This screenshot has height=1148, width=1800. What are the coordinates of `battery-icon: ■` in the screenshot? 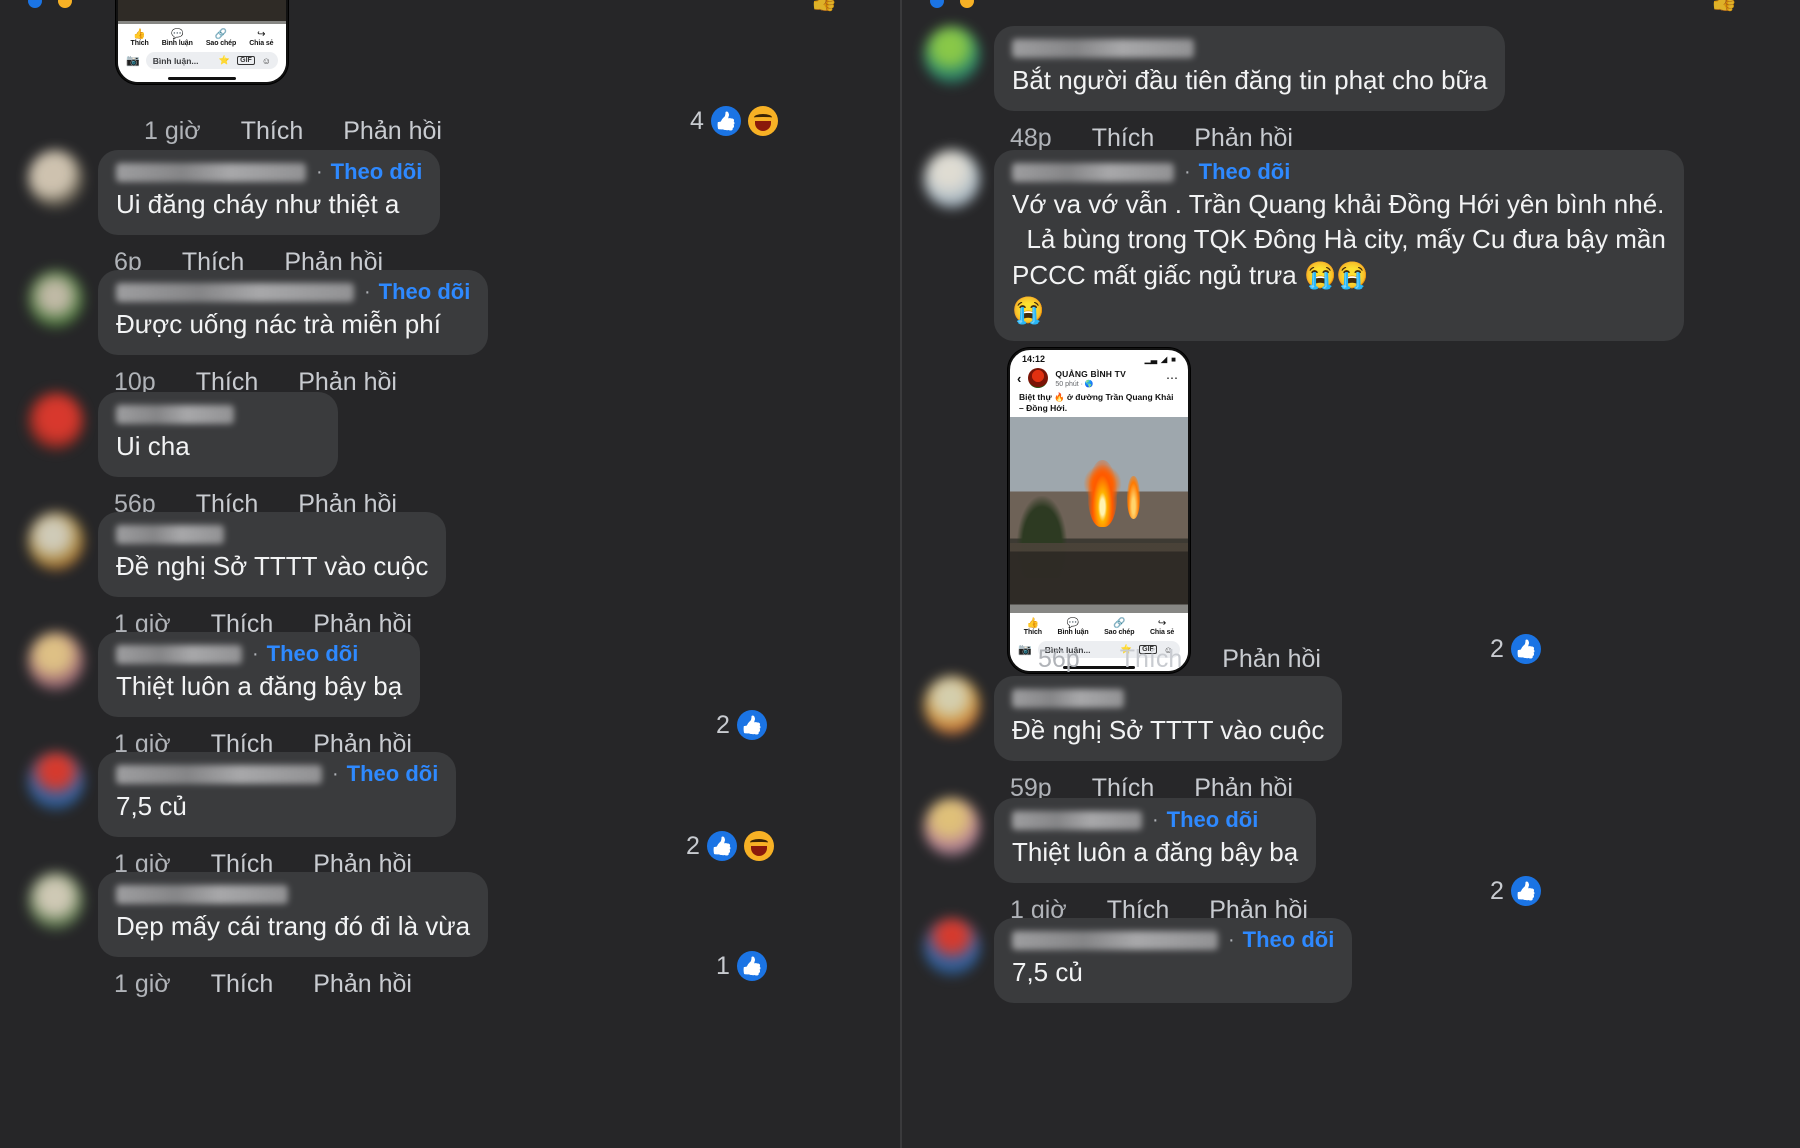 It's located at (1173, 359).